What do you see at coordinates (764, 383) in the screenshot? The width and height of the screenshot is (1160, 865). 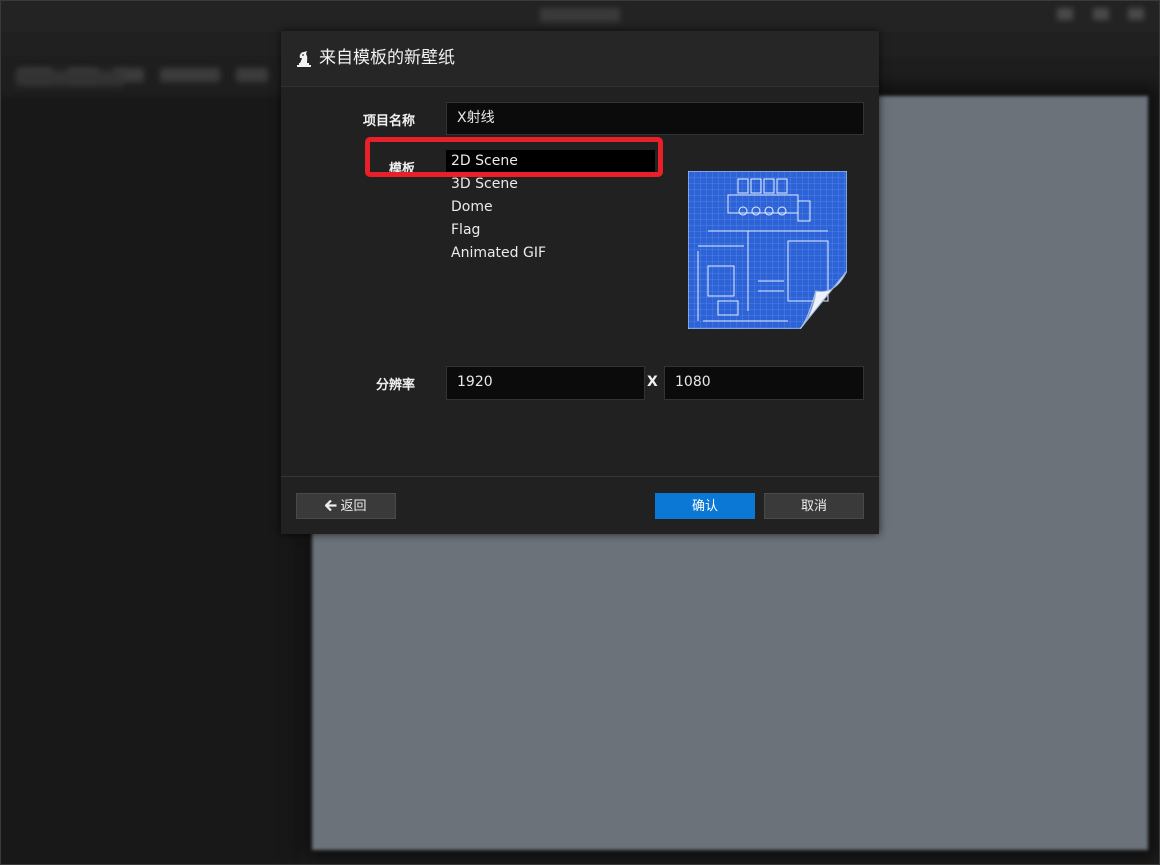 I see `resolution-height-input: 1080` at bounding box center [764, 383].